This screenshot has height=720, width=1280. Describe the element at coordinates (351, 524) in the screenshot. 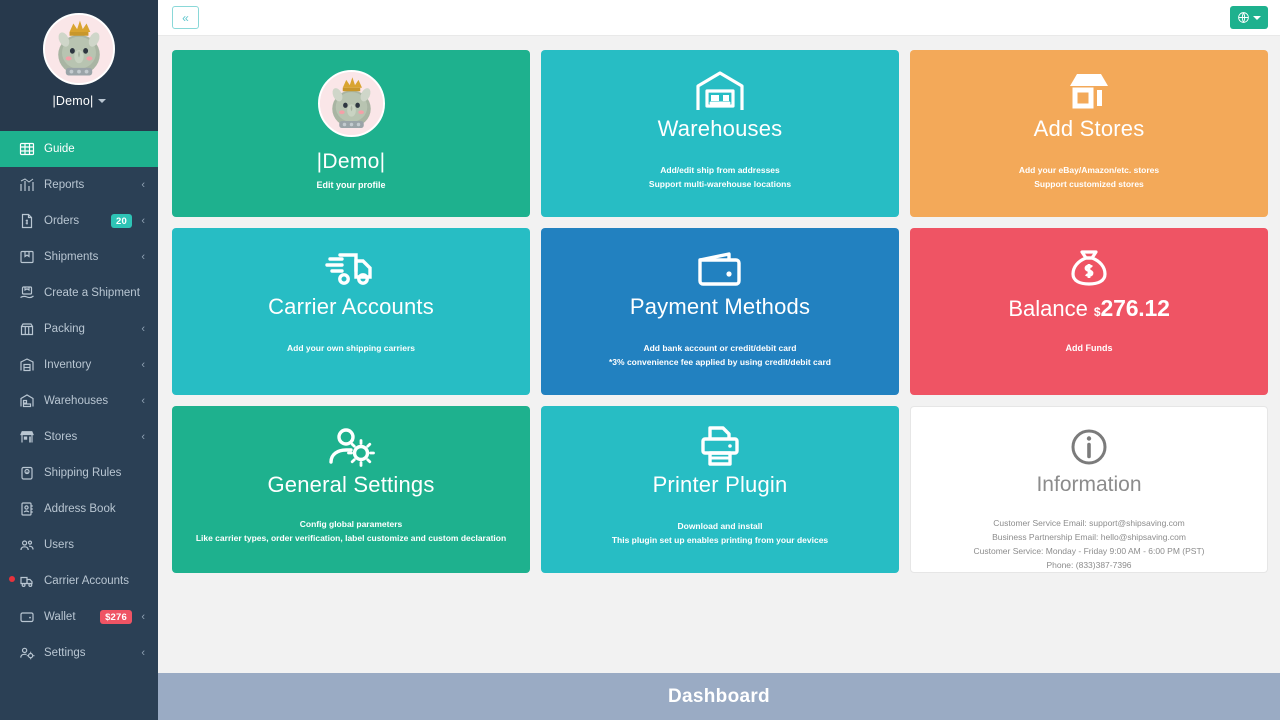

I see `tile-sub-line-1: Config global parameters` at that location.